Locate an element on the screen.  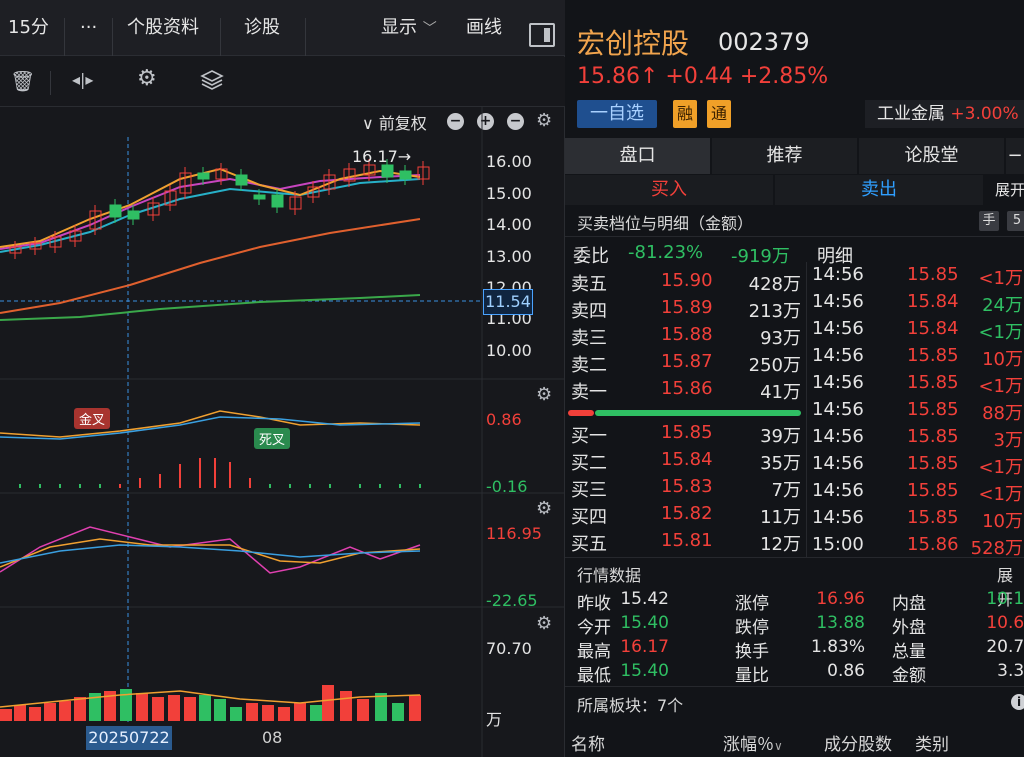
panel-toggle-icon is located at coordinates (542, 35).